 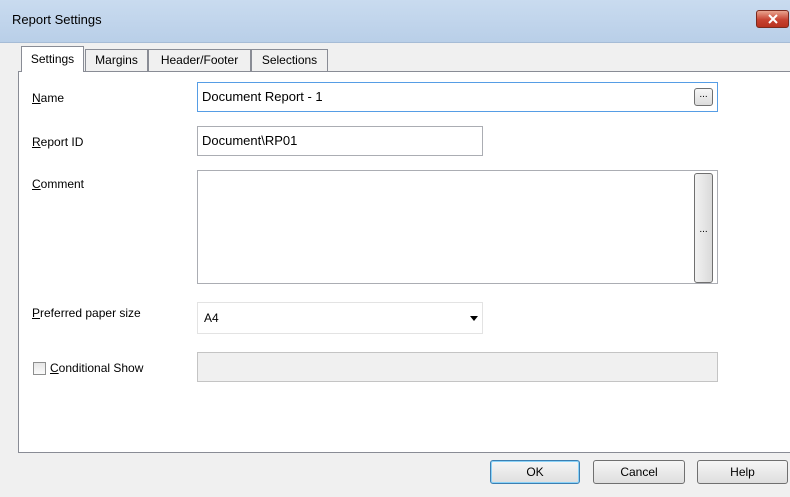 I want to click on tab-selections: Selections, so click(x=289, y=60).